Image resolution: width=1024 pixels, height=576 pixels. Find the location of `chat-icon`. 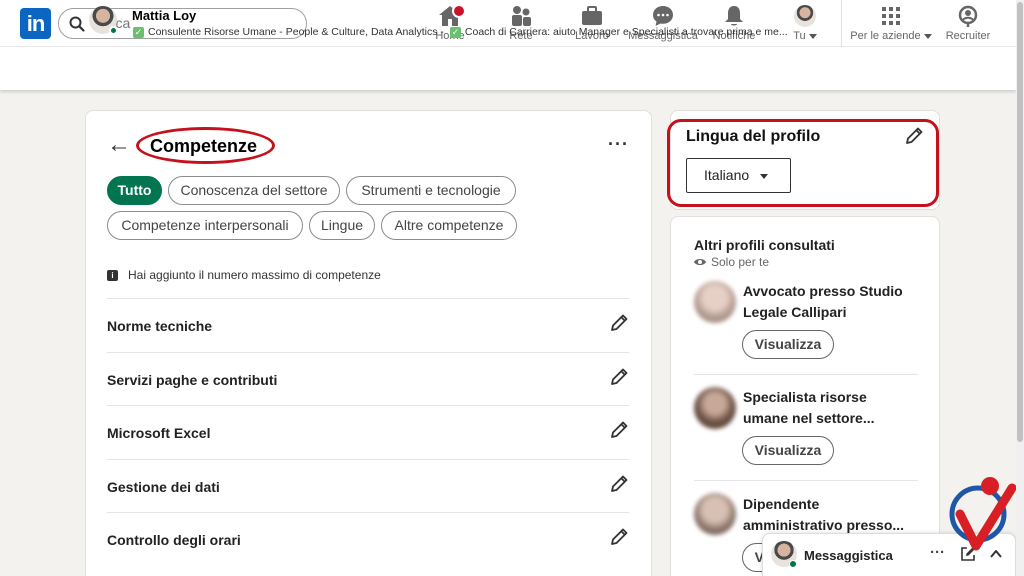

chat-icon is located at coordinates (663, 16).